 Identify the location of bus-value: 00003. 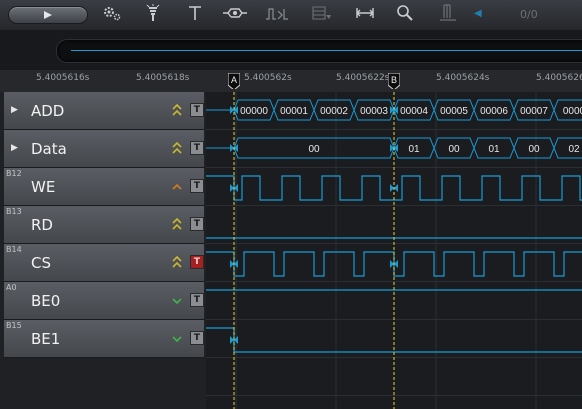
(374, 111).